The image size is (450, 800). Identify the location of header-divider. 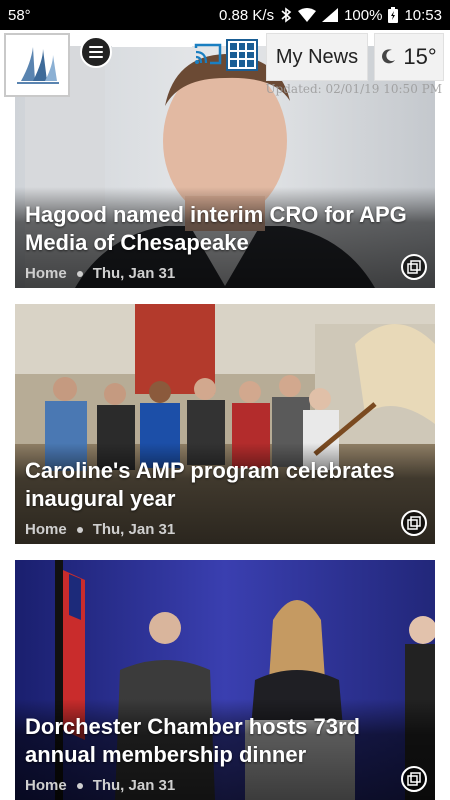
(152, 44).